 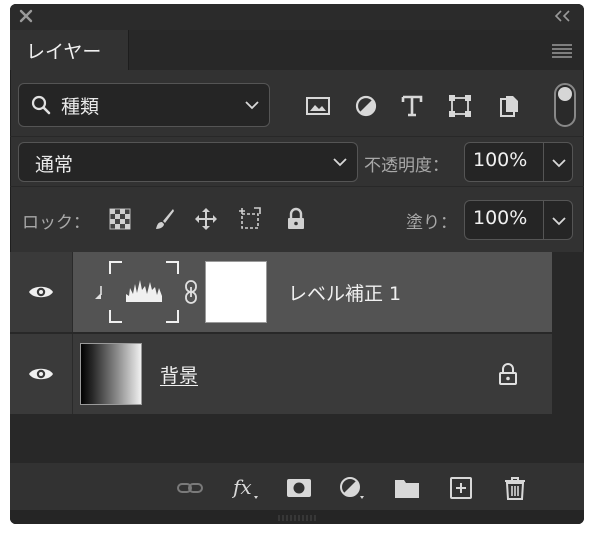 I want to click on artboard-icon, so click(x=250, y=219).